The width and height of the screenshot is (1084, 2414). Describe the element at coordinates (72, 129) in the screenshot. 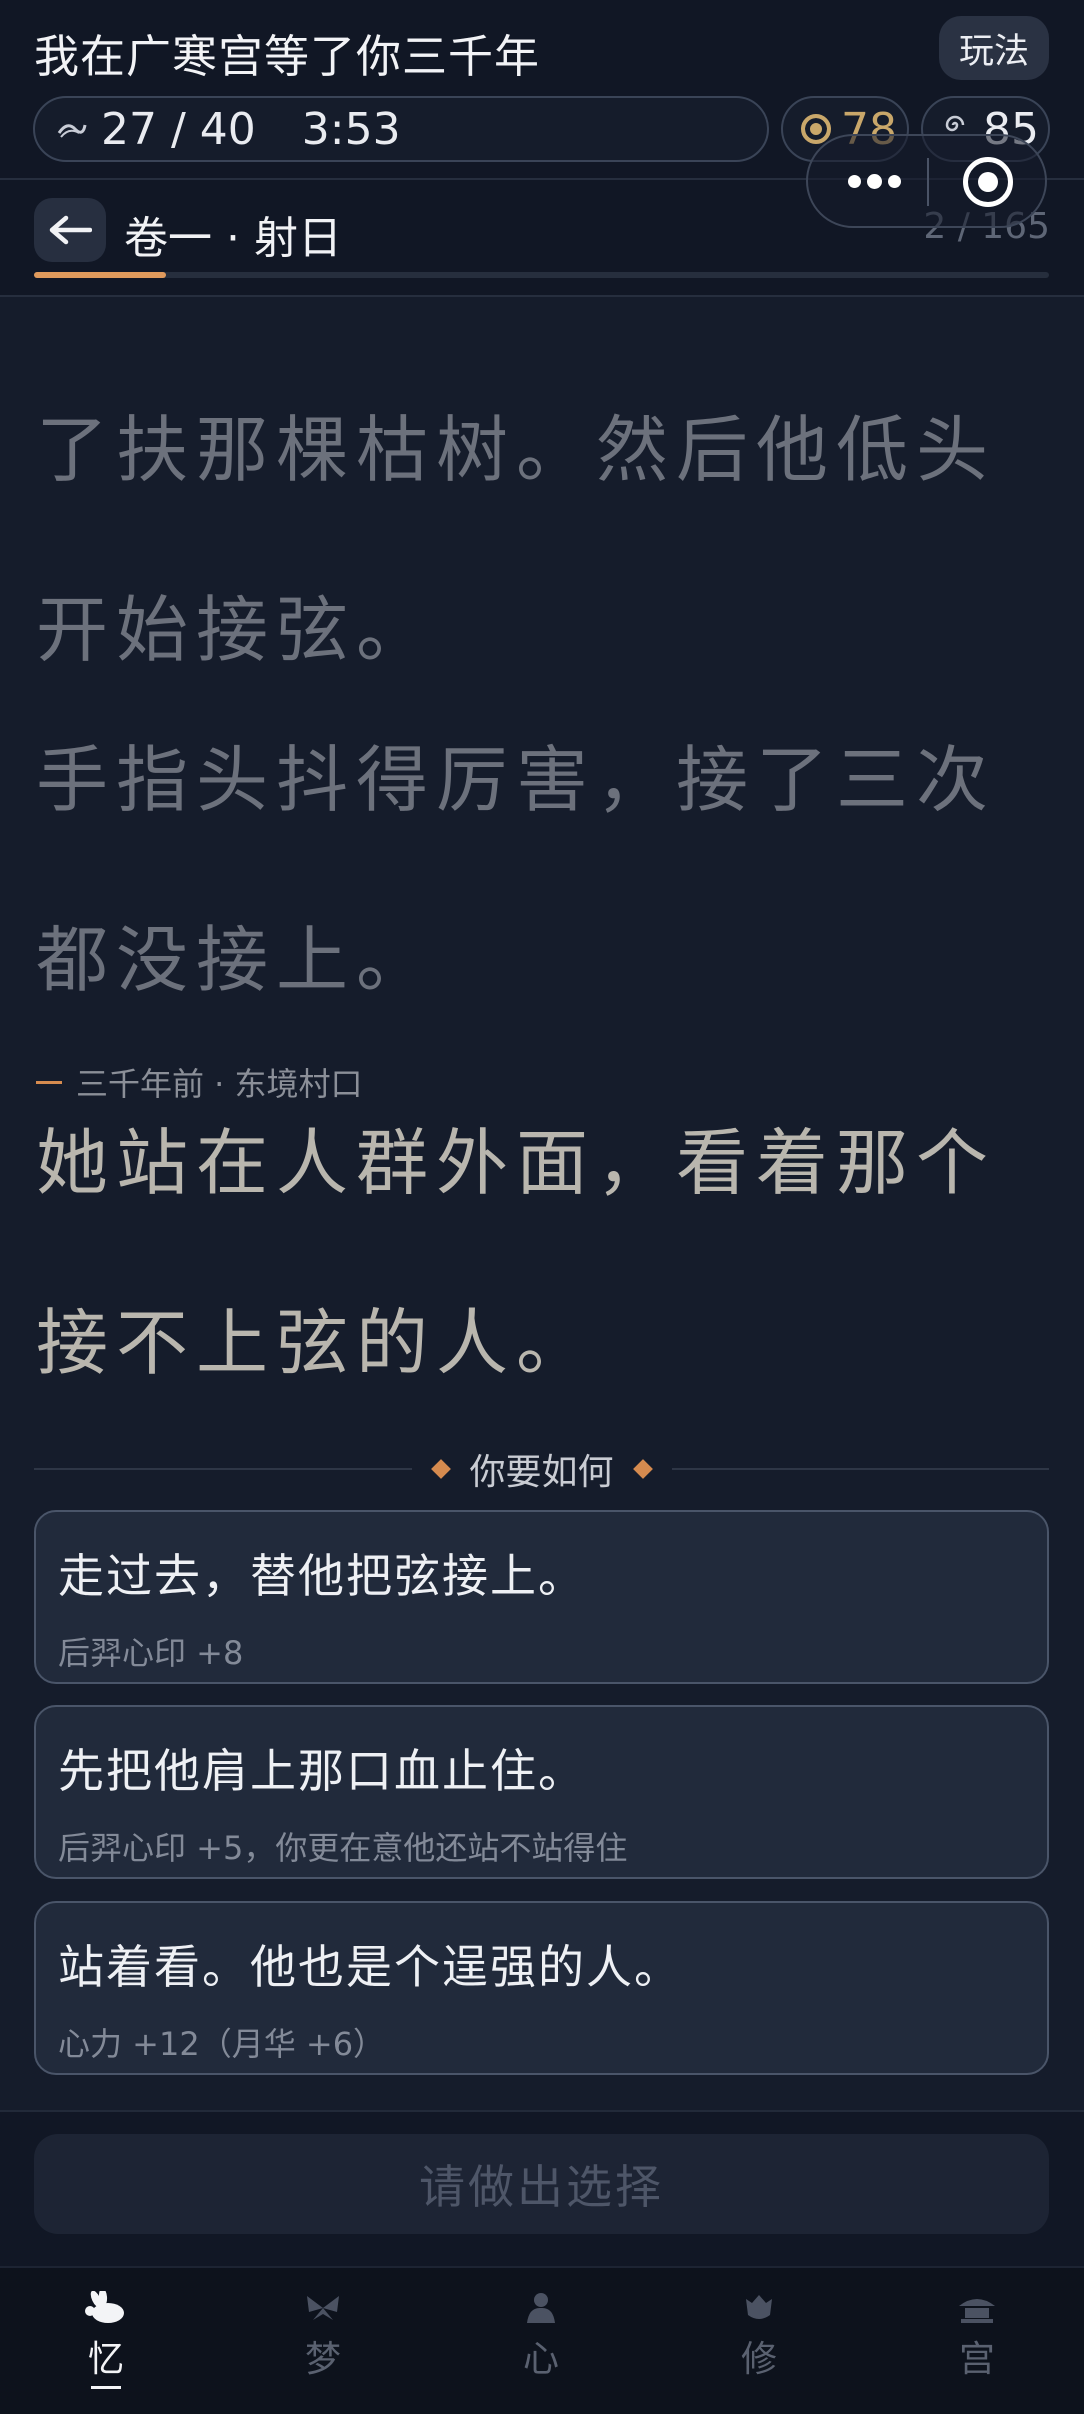

I see `moon-wave-icon` at that location.